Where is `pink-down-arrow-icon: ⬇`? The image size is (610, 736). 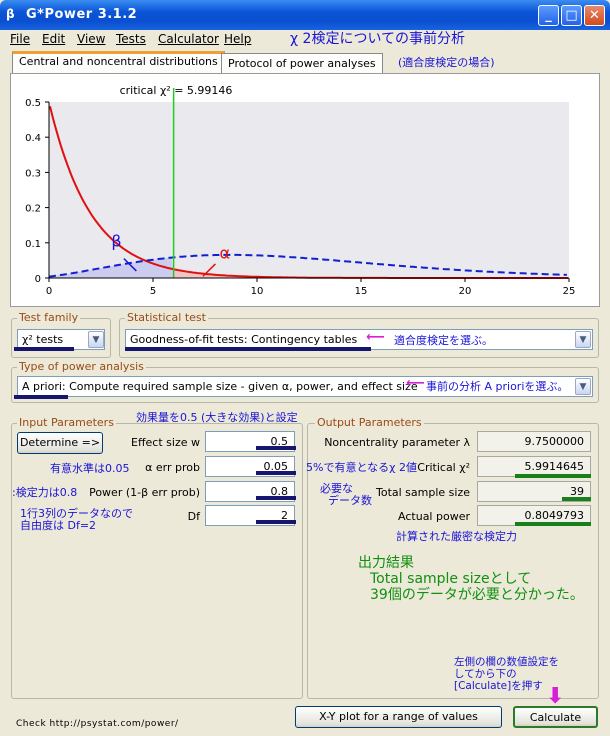
pink-down-arrow-icon: ⬇ is located at coordinates (555, 696).